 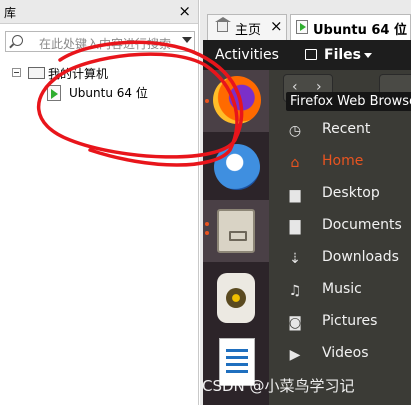 What do you see at coordinates (295, 259) in the screenshot?
I see `download-icon: ⇣` at bounding box center [295, 259].